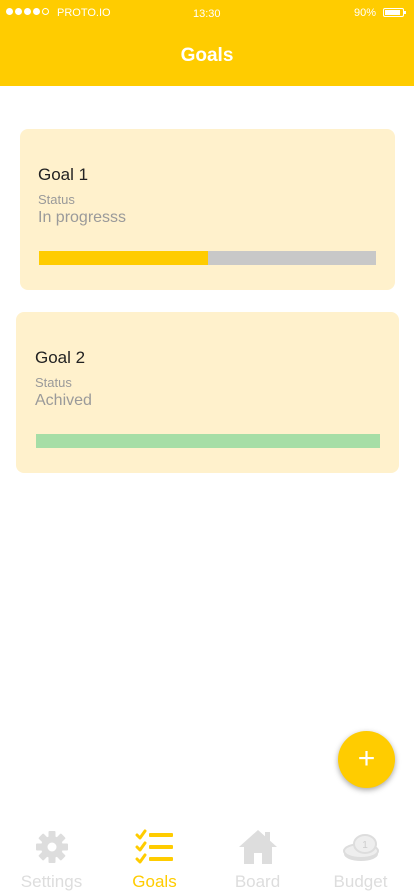  What do you see at coordinates (394, 12) in the screenshot?
I see `battery-icon` at bounding box center [394, 12].